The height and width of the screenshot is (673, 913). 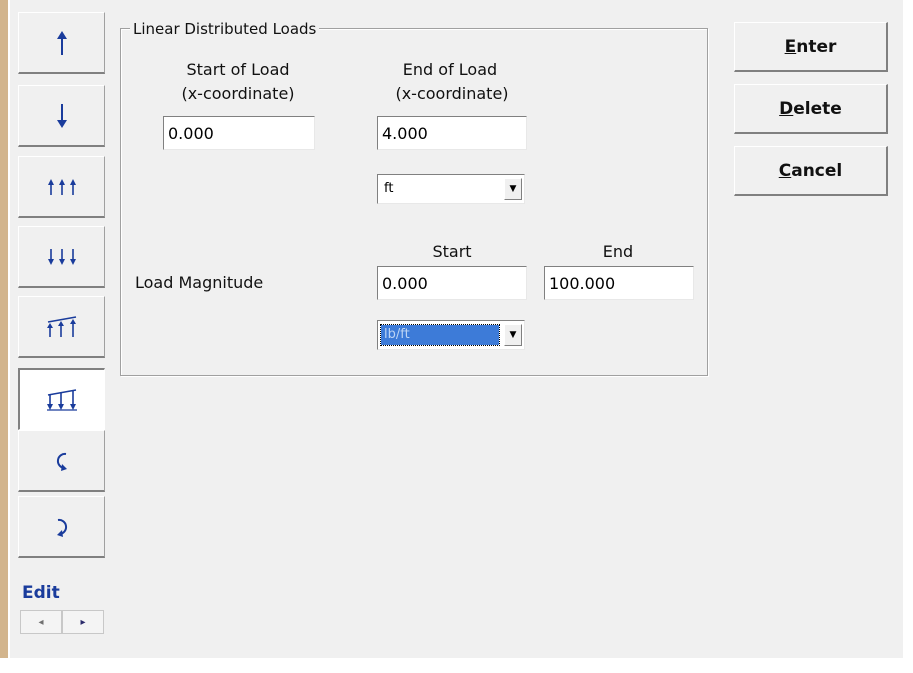 I want to click on bottom-margin, so click(x=456, y=665).